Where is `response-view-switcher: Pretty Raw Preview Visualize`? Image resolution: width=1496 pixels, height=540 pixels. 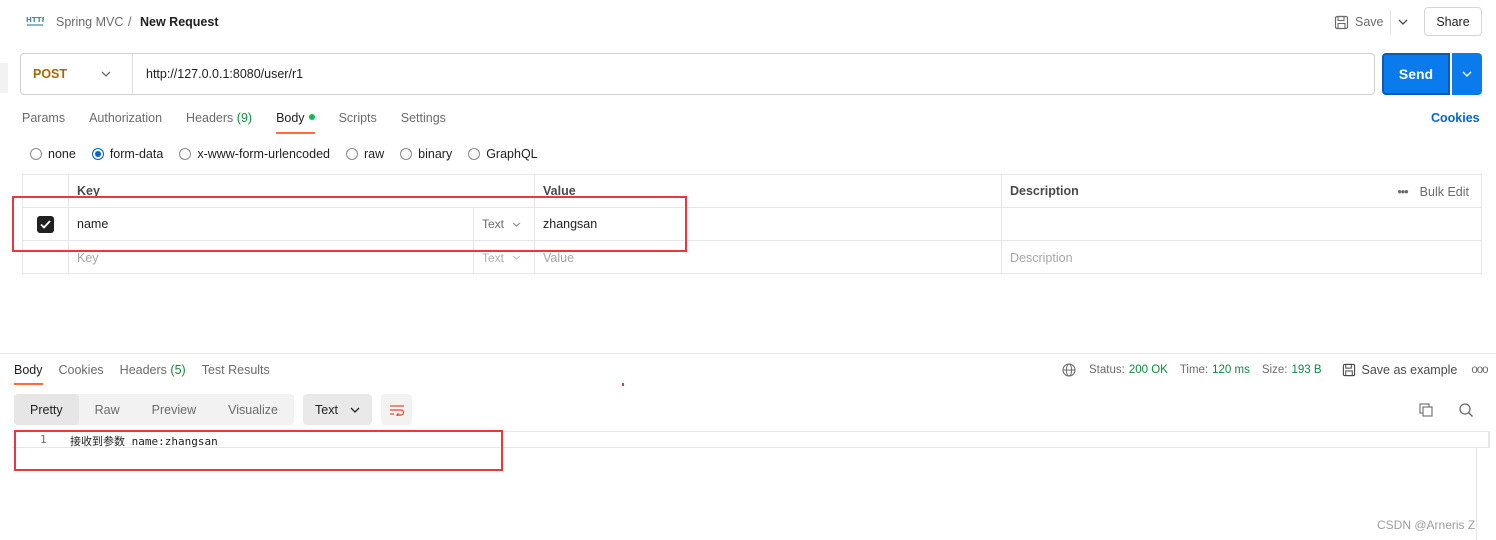
response-view-switcher: Pretty Raw Preview Visualize is located at coordinates (154, 409).